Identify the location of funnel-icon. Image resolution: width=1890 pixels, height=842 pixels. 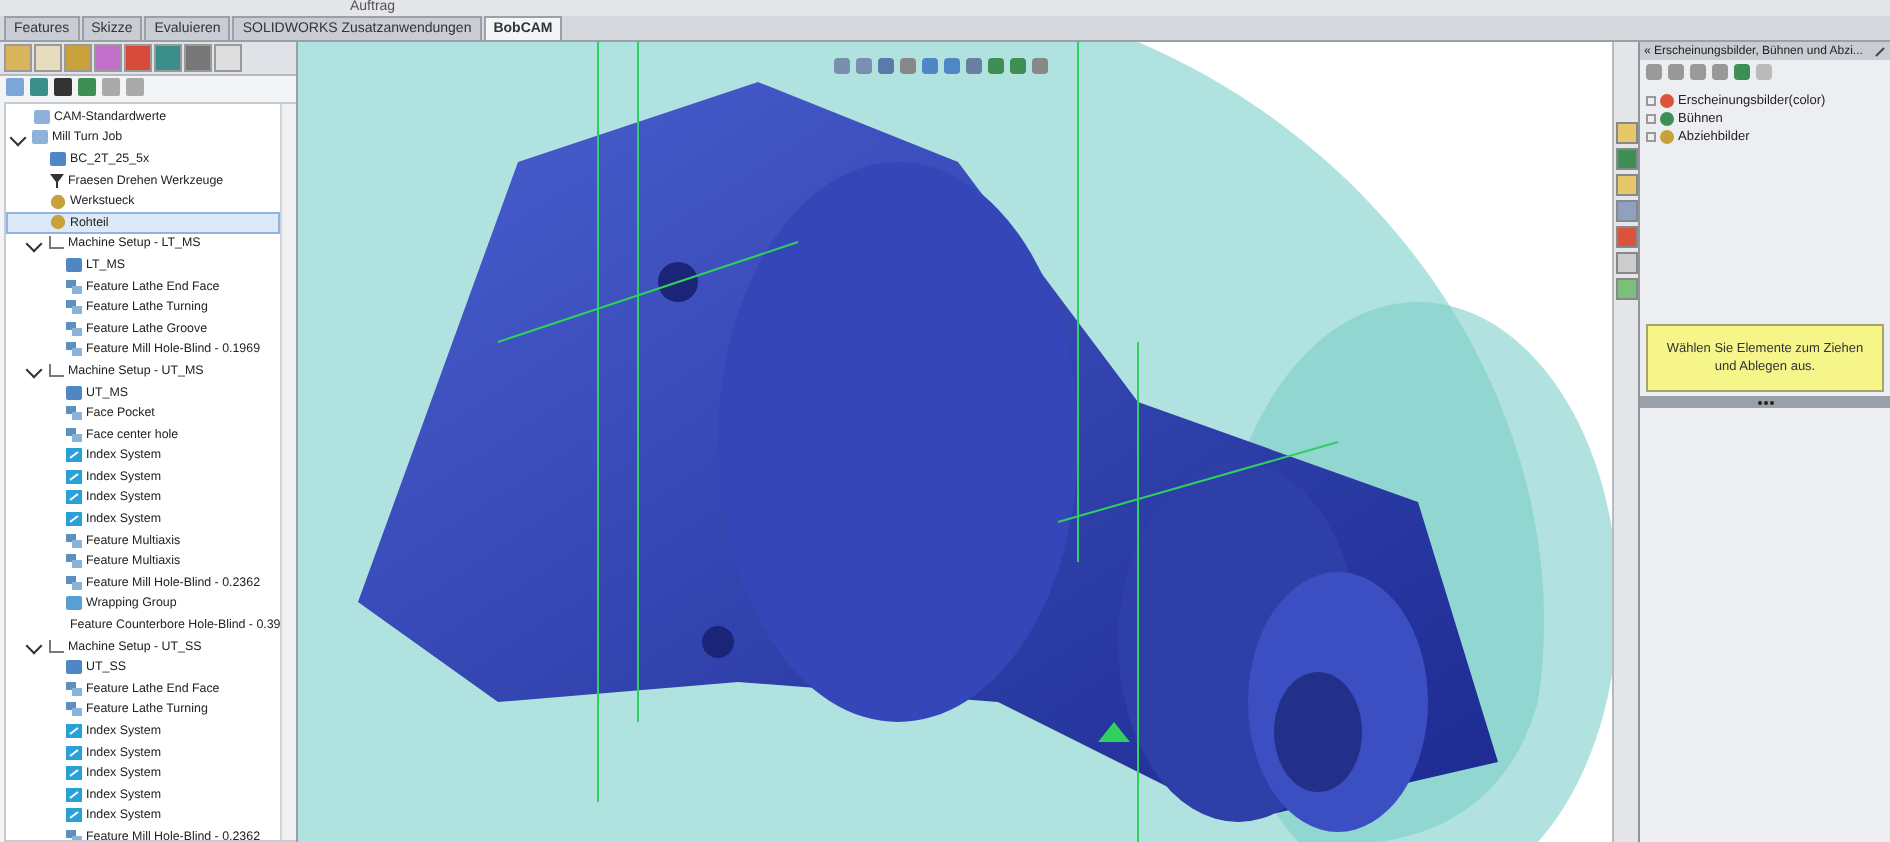
(57, 180).